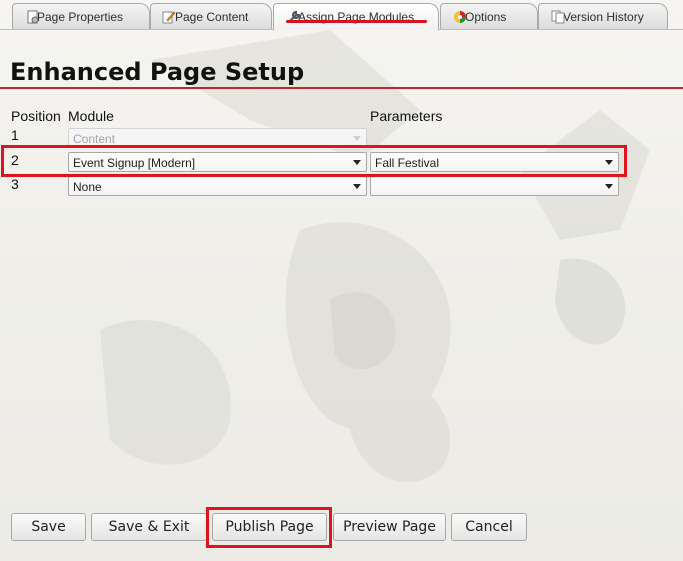 The image size is (683, 561). What do you see at coordinates (341, 88) in the screenshot?
I see `title-divider` at bounding box center [341, 88].